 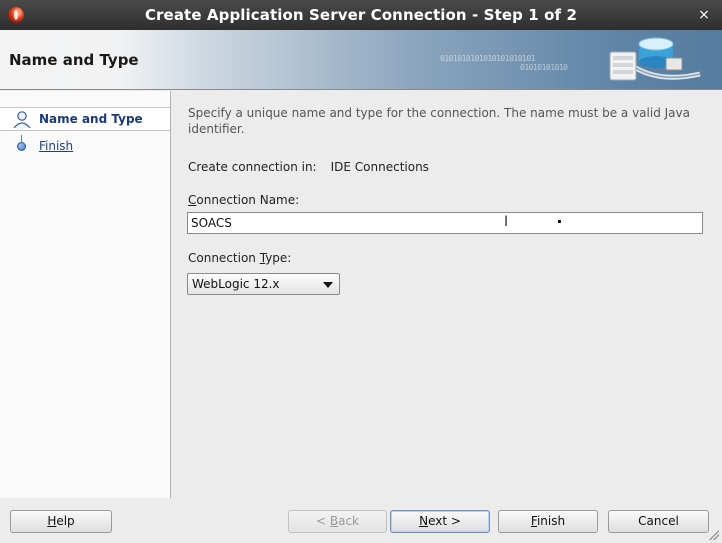 I want to click on mnemonic-char: H, so click(x=52, y=521).